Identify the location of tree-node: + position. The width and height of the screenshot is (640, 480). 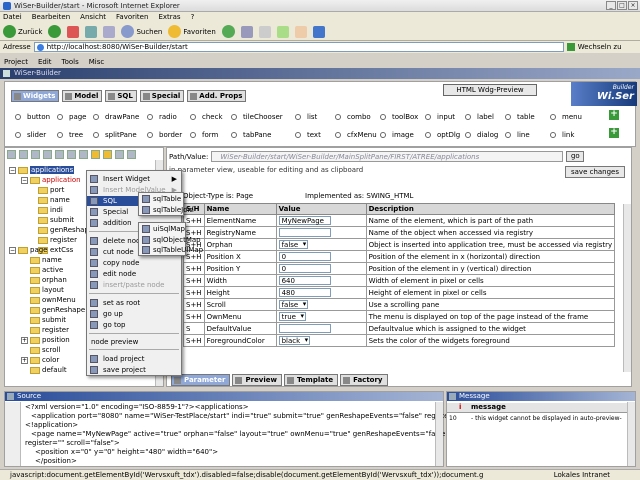
(45, 340).